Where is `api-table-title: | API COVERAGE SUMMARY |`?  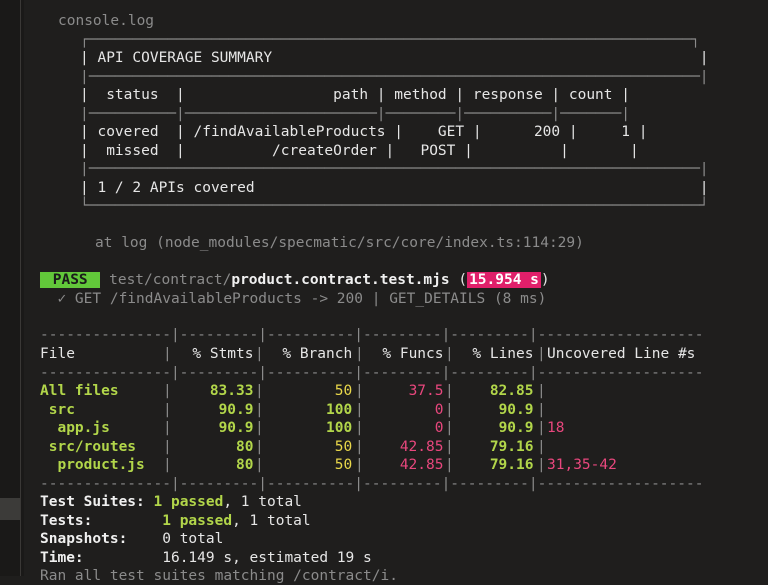
api-table-title: | API COVERAGE SUMMARY | is located at coordinates (394, 58).